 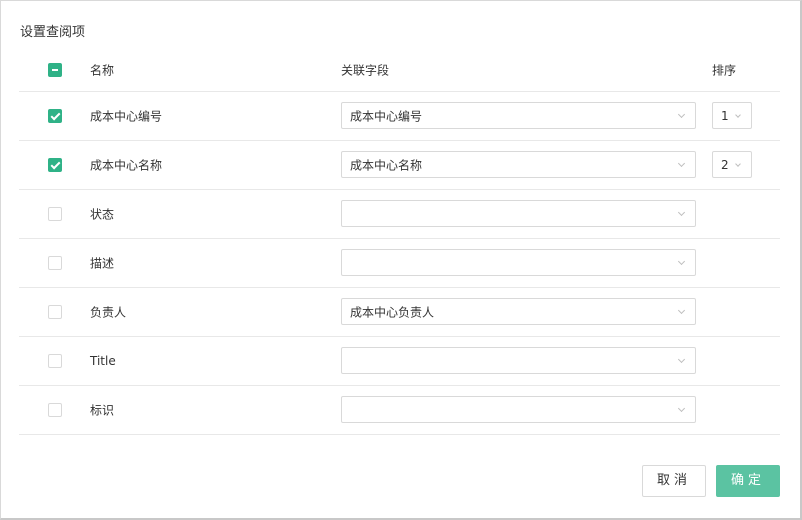 What do you see at coordinates (126, 116) in the screenshot?
I see `row-name: 成本中心编号` at bounding box center [126, 116].